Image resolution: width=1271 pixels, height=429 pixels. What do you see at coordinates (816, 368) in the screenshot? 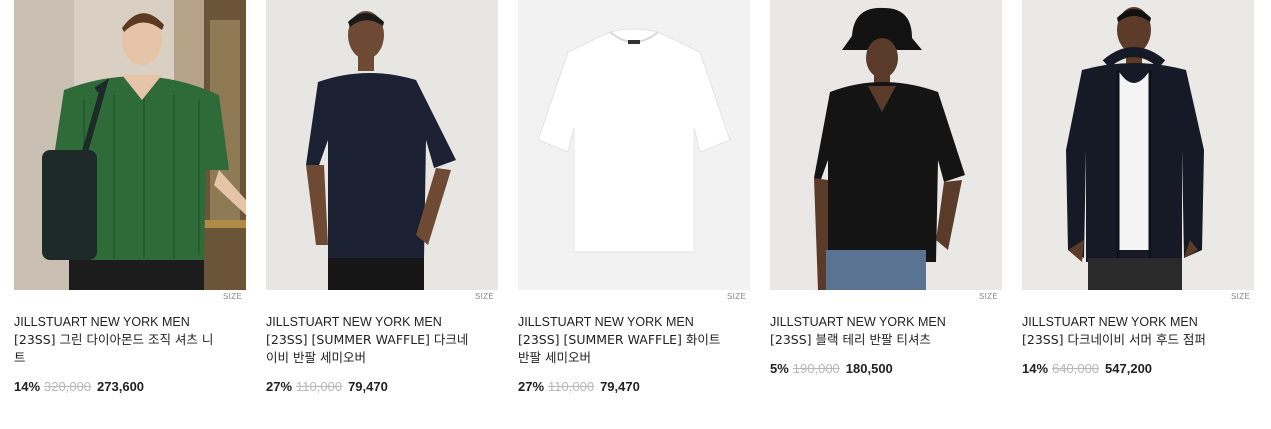
I see `original-price: 190,000` at bounding box center [816, 368].